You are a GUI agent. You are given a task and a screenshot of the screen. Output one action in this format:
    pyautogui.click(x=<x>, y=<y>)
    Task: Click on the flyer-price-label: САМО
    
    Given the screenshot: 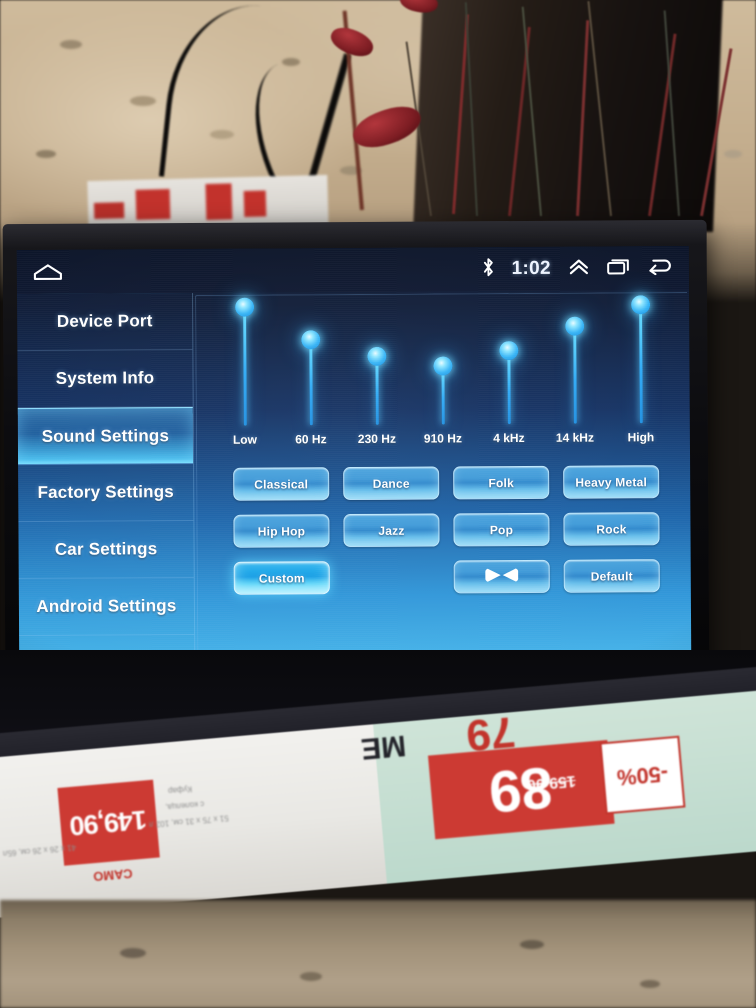 What is the action you would take?
    pyautogui.click(x=113, y=875)
    